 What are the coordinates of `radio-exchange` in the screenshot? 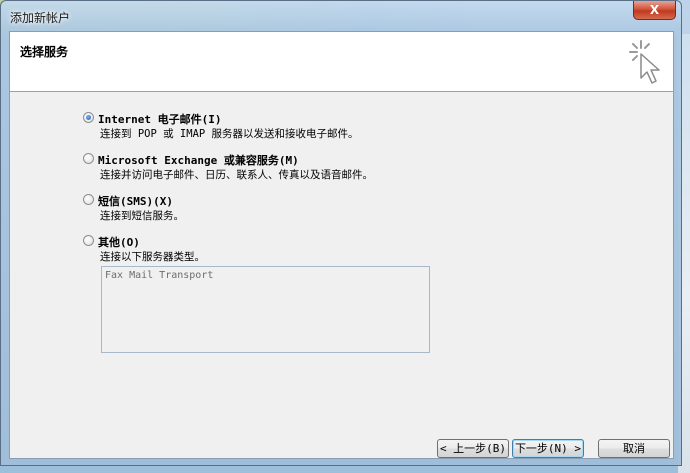 It's located at (88, 158).